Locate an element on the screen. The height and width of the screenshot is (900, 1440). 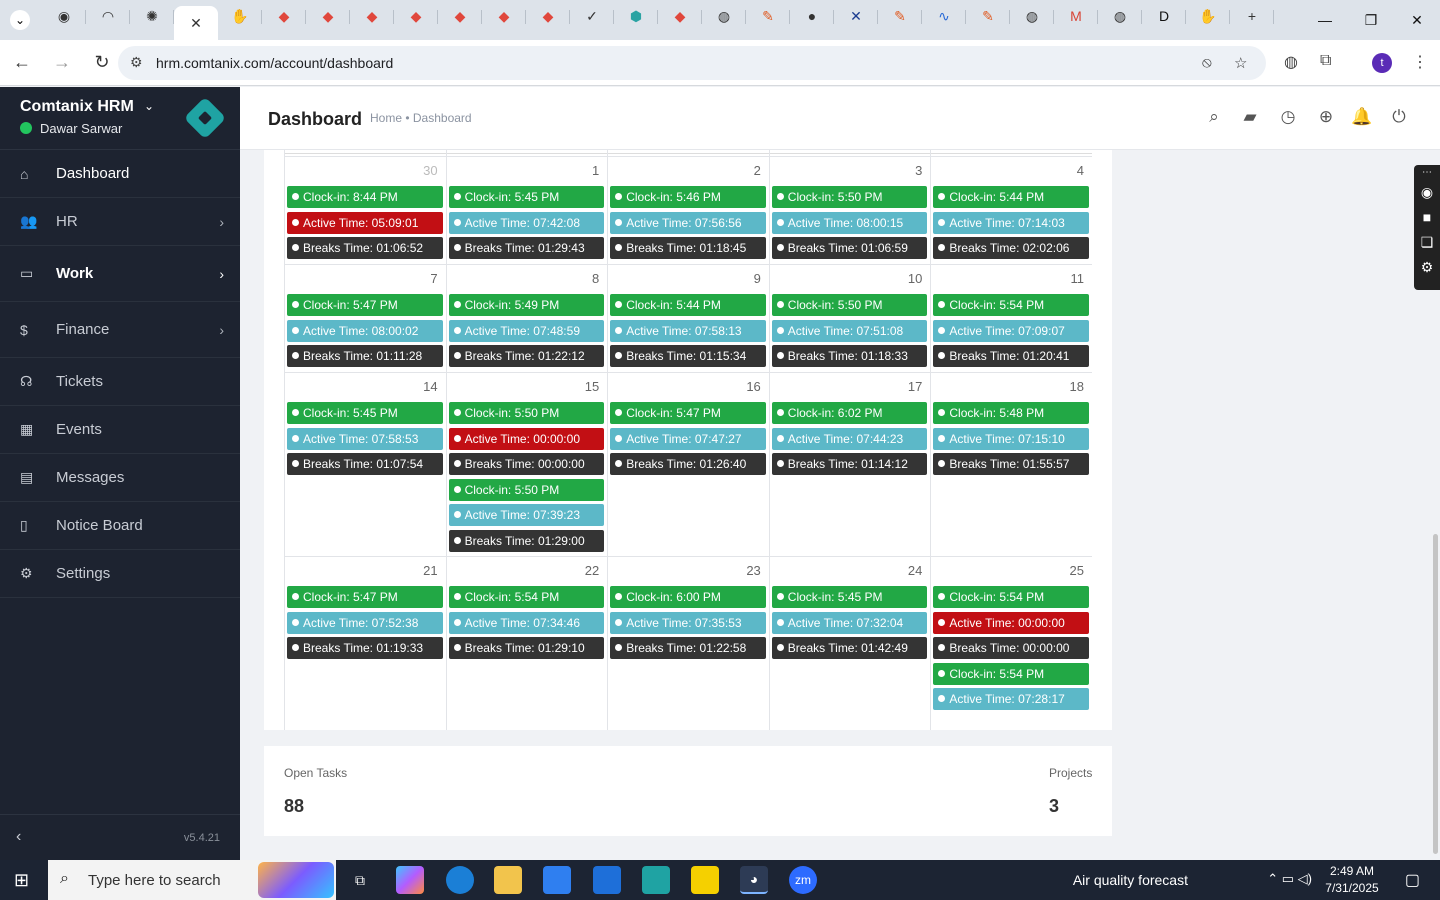
calendar-event: Active Time: 07:39:23 is located at coordinates (526, 515).